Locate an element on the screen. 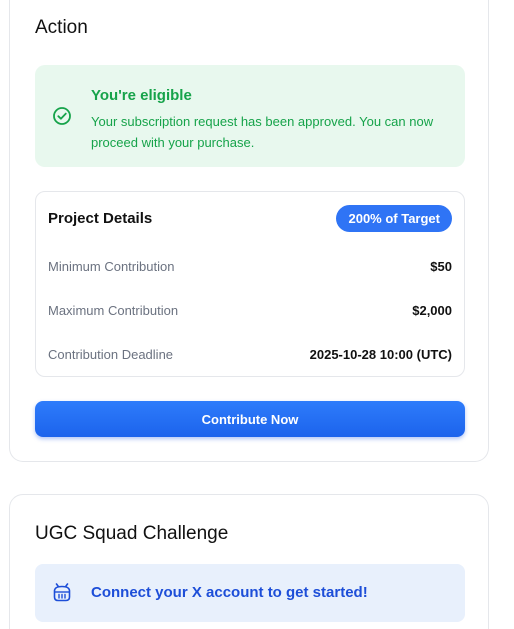 This screenshot has width=514, height=629. check-circle-icon is located at coordinates (62, 116).